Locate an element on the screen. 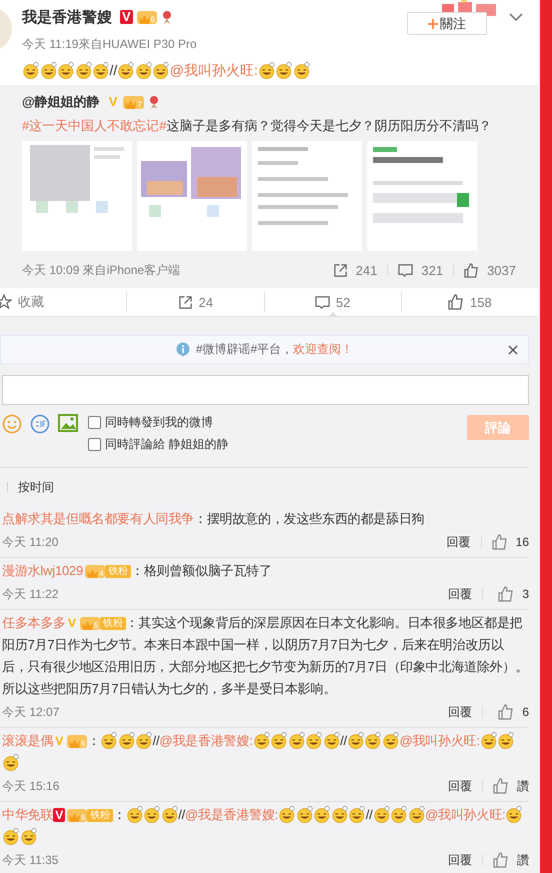 Image resolution: width=552 pixels, height=873 pixels. username-link: 中华免联 is located at coordinates (28, 814).